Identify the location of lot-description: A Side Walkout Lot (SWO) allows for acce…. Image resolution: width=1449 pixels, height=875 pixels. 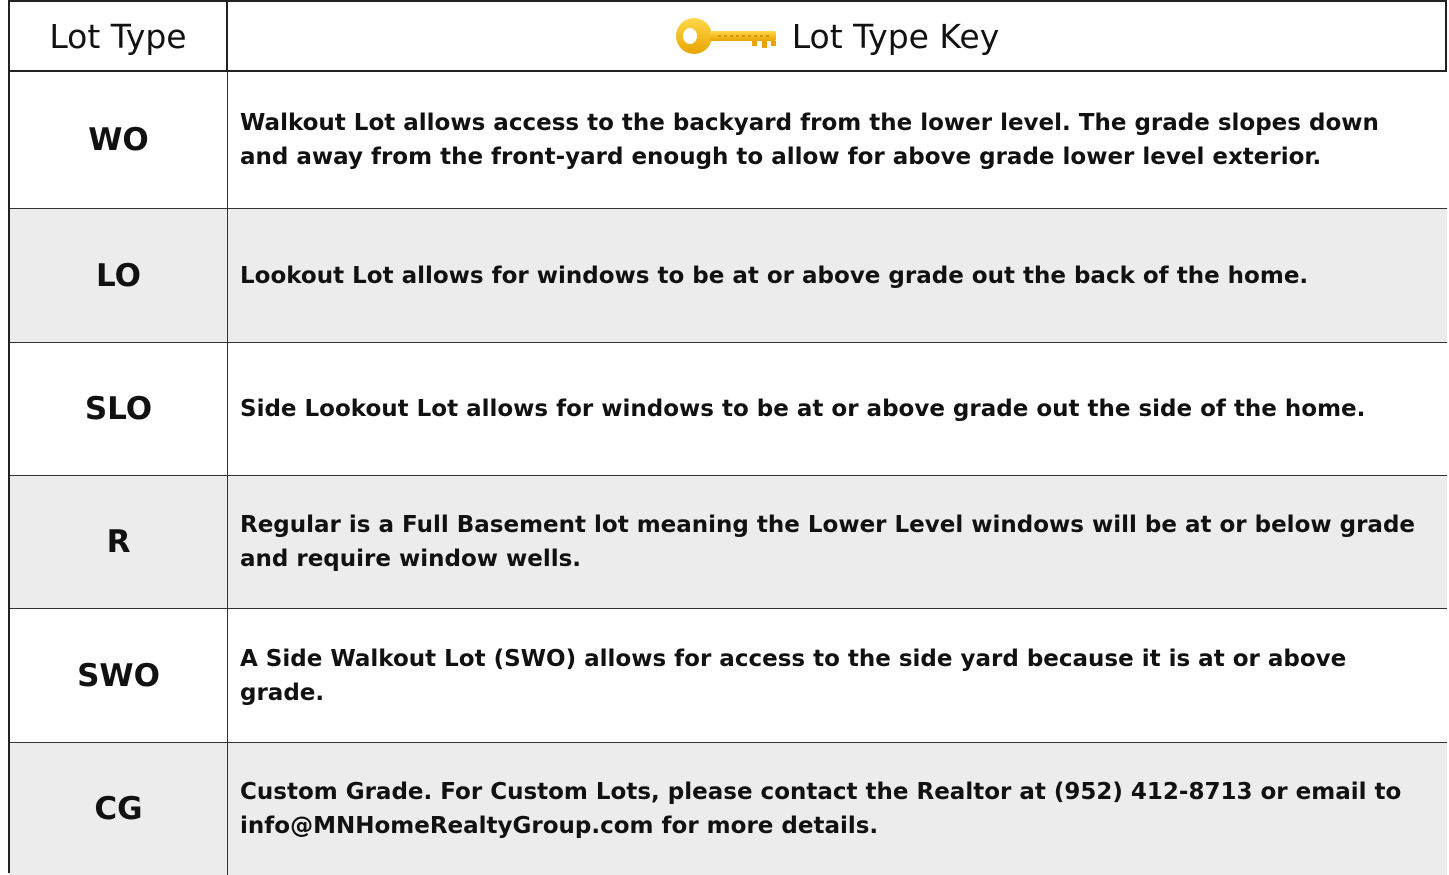
(837, 675).